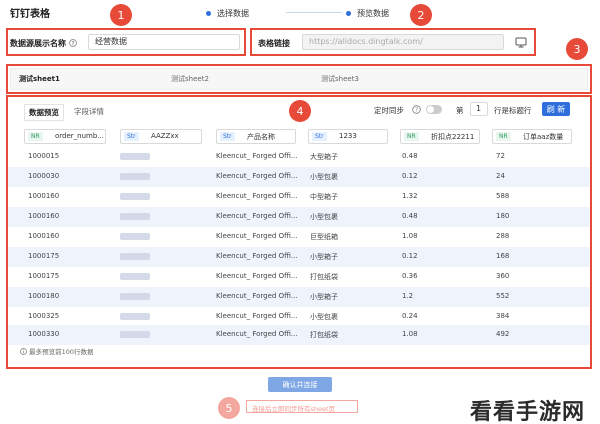 The width and height of the screenshot is (600, 424). I want to click on table-cell: 1.2, so click(408, 296).